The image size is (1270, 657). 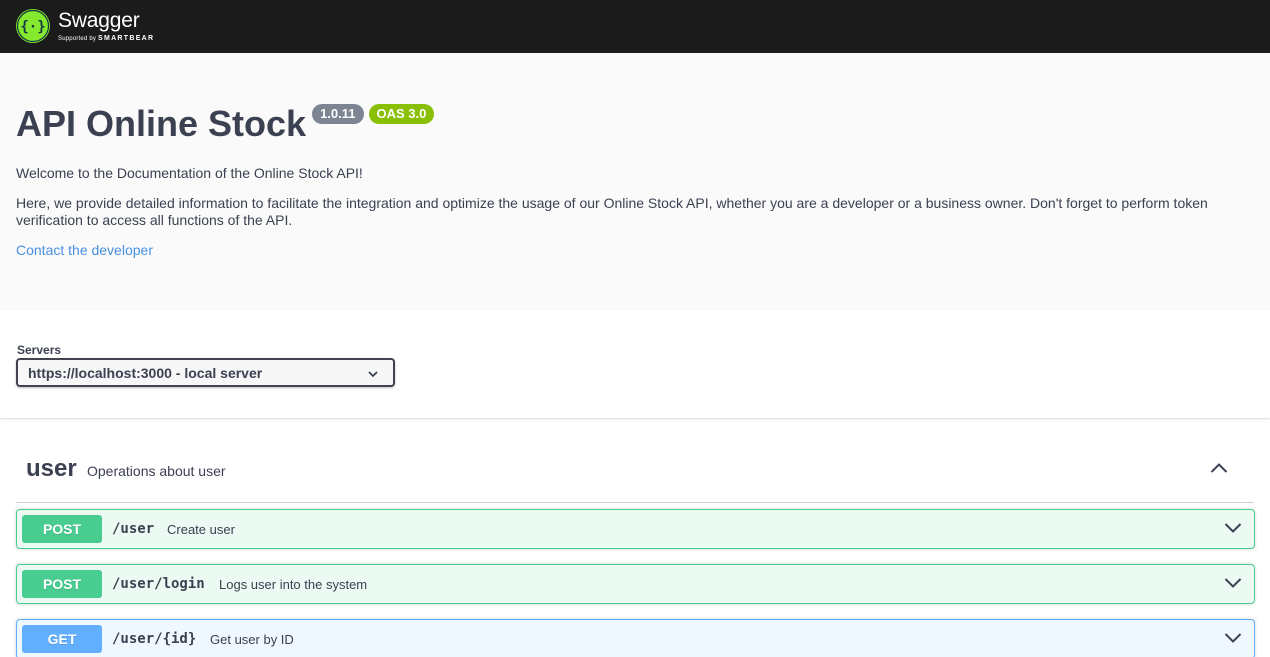 What do you see at coordinates (77, 38) in the screenshot?
I see `brand-sub-prefix: Supported by` at bounding box center [77, 38].